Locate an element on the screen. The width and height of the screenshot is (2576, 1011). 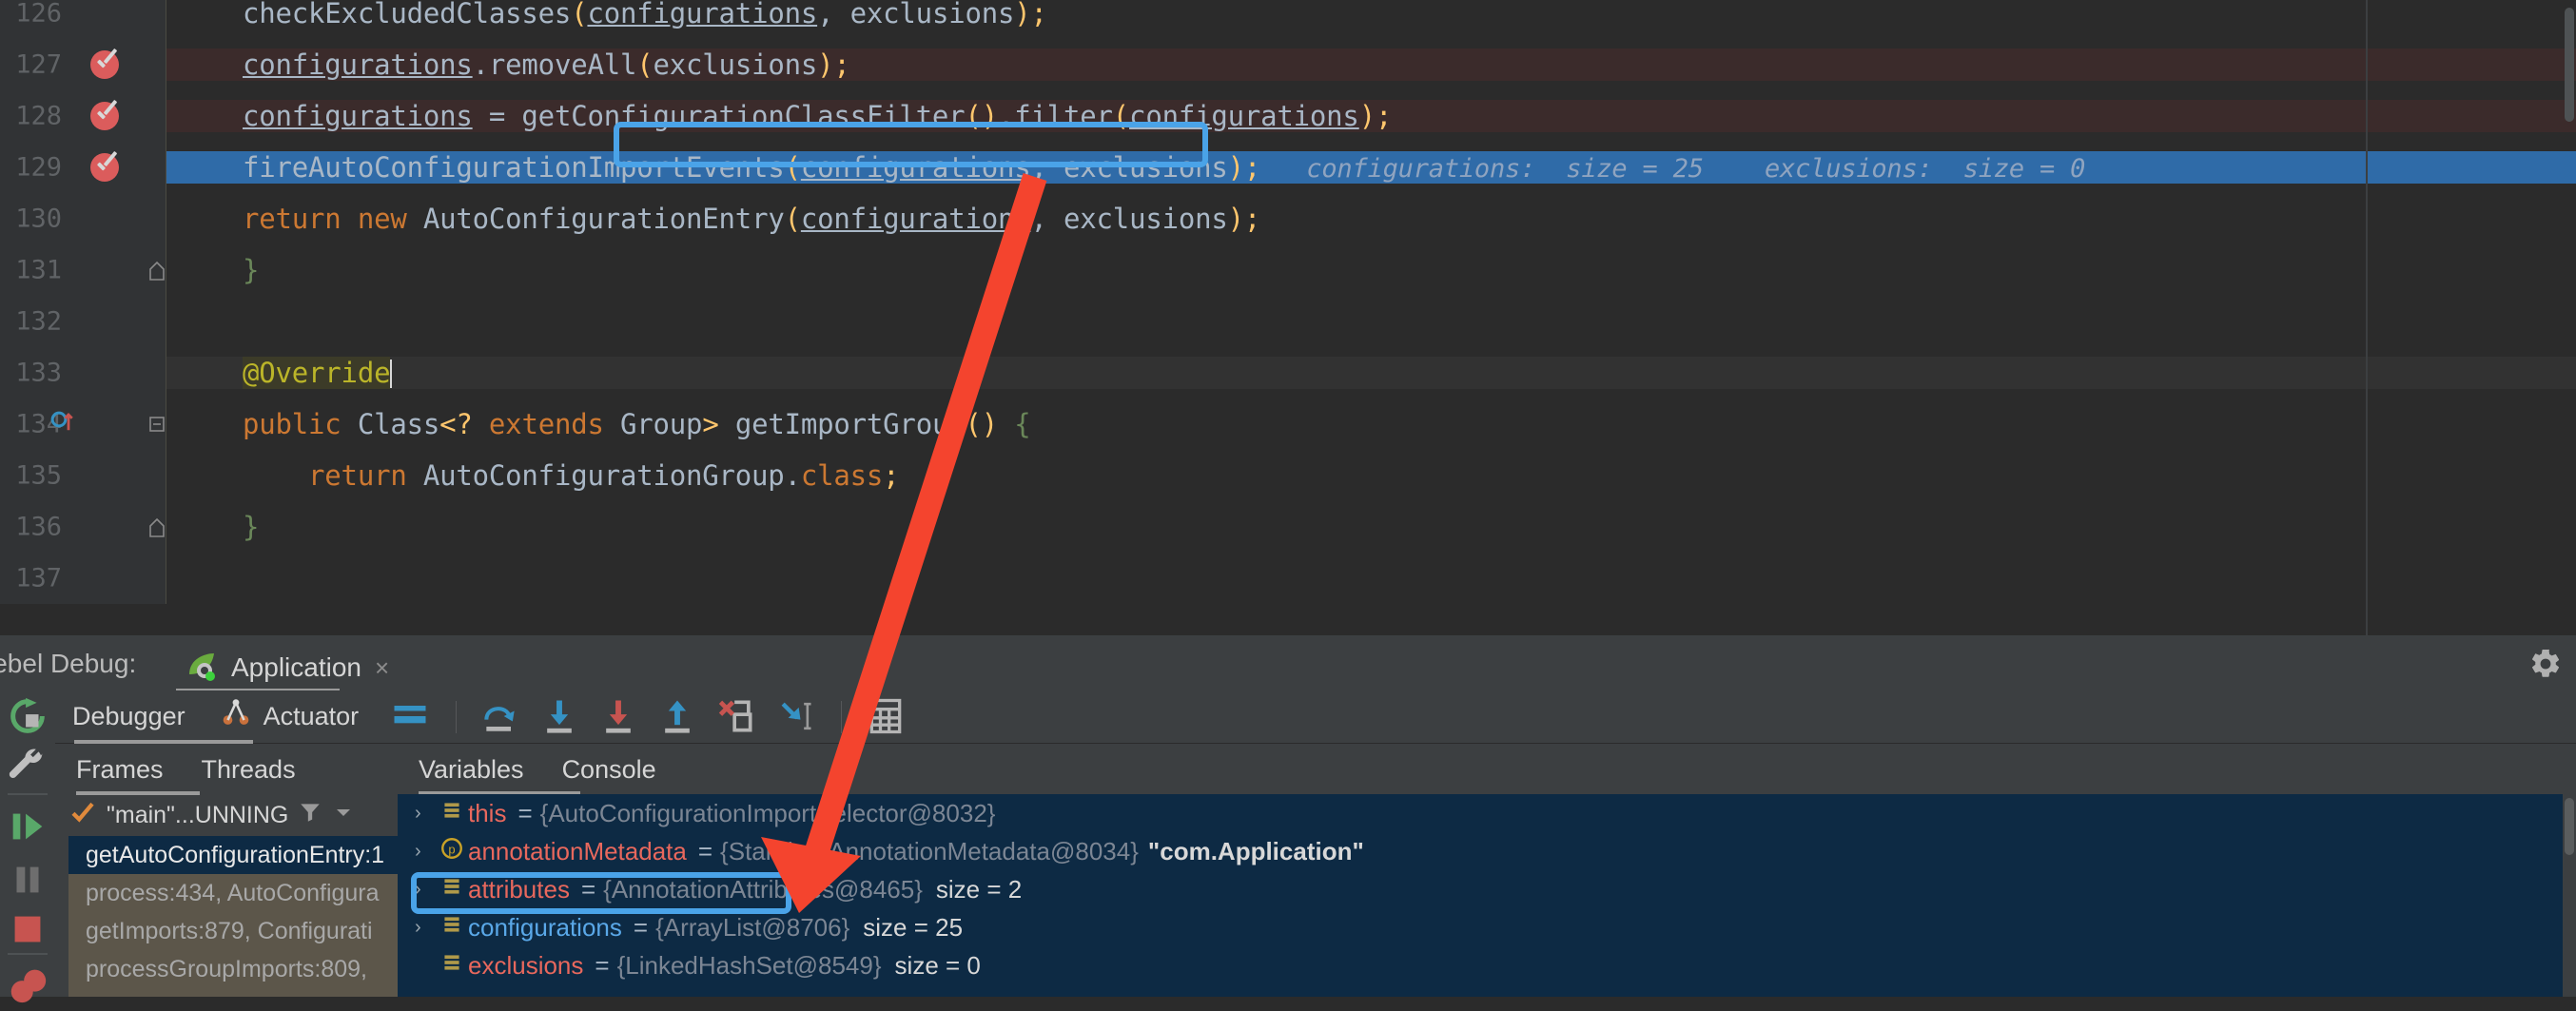
pause-icon is located at coordinates (28, 880).